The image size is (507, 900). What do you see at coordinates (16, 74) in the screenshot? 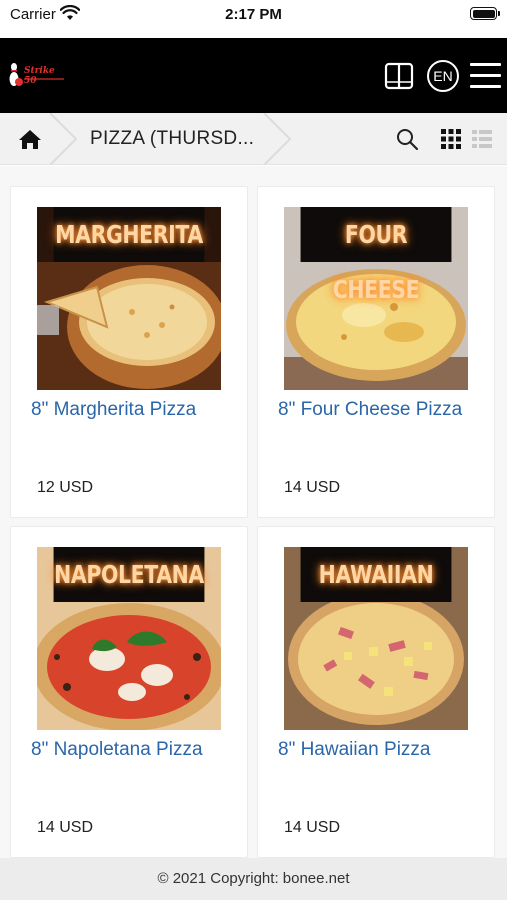
I see `bowling-pin-icon` at bounding box center [16, 74].